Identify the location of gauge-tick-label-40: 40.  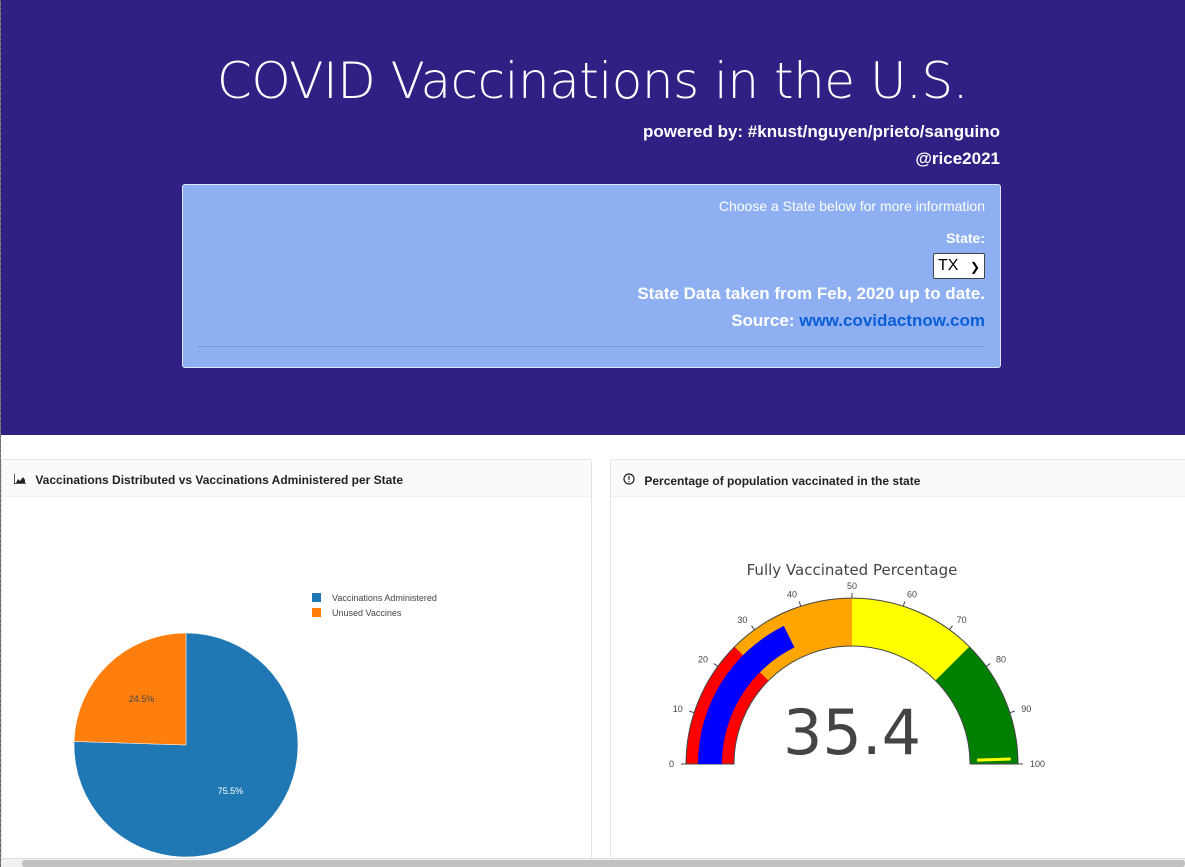
(792, 595).